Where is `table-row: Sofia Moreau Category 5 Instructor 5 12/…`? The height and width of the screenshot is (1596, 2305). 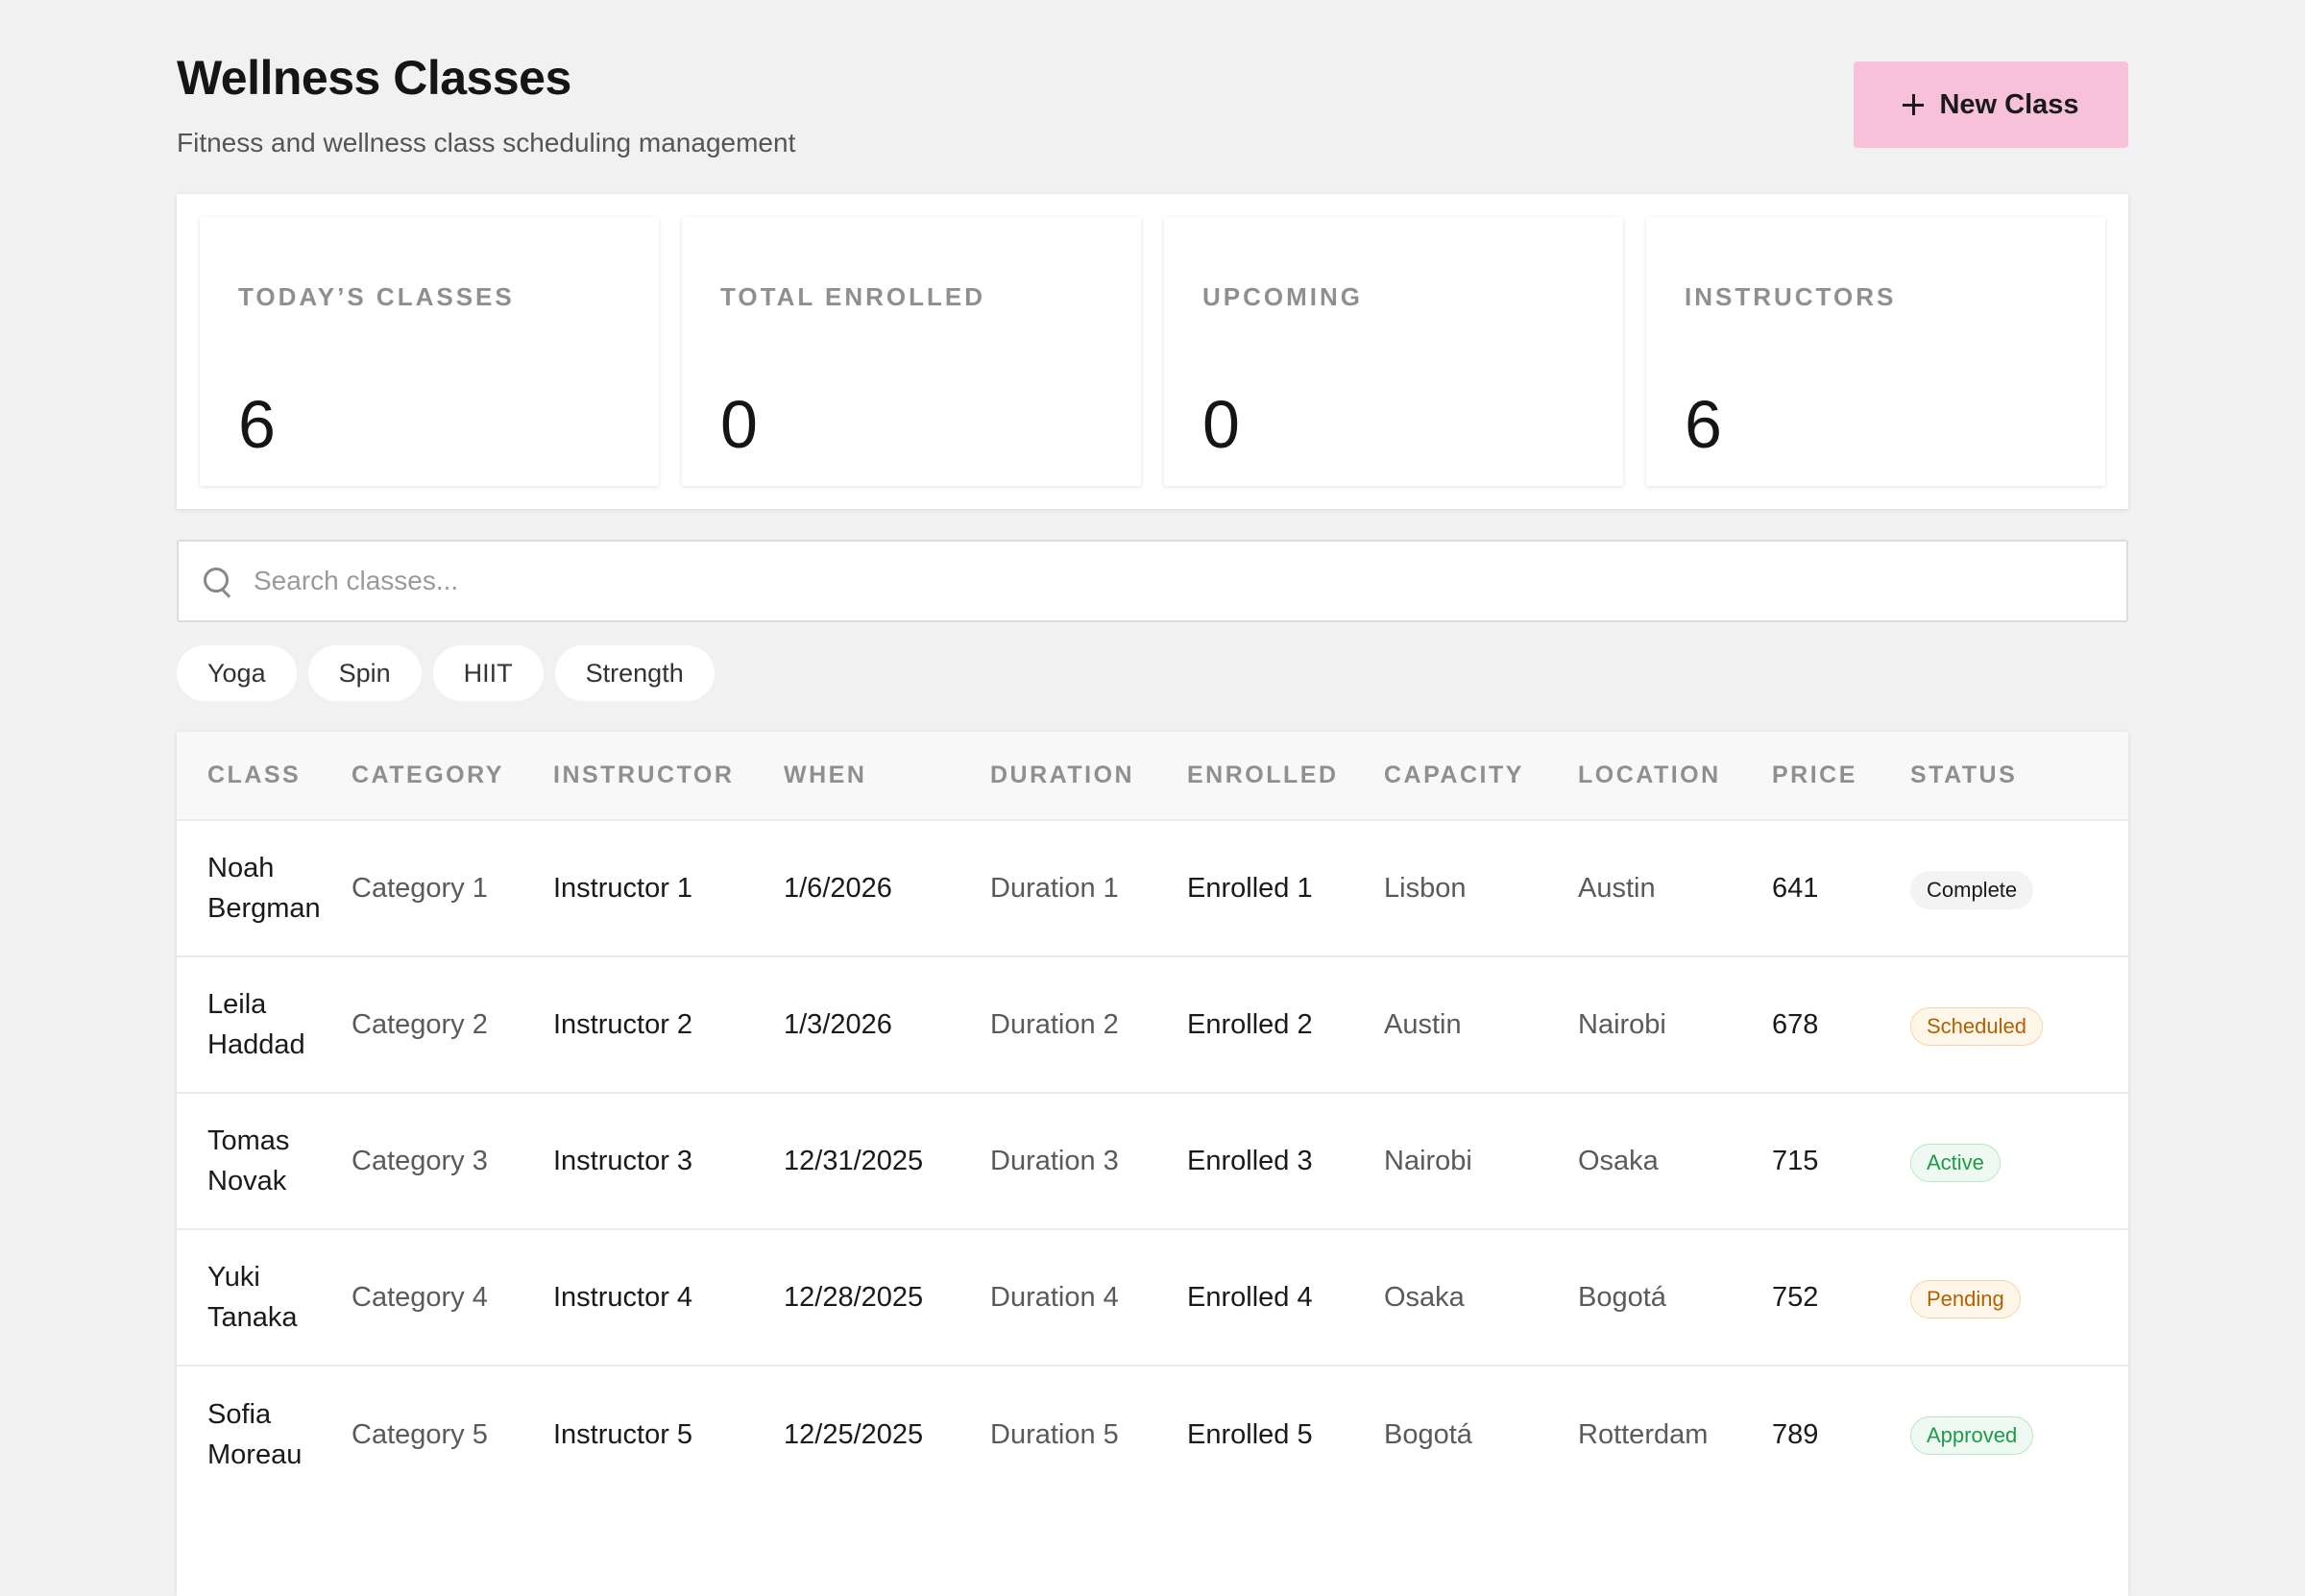 table-row: Sofia Moreau Category 5 Instructor 5 12/… is located at coordinates (1152, 1434).